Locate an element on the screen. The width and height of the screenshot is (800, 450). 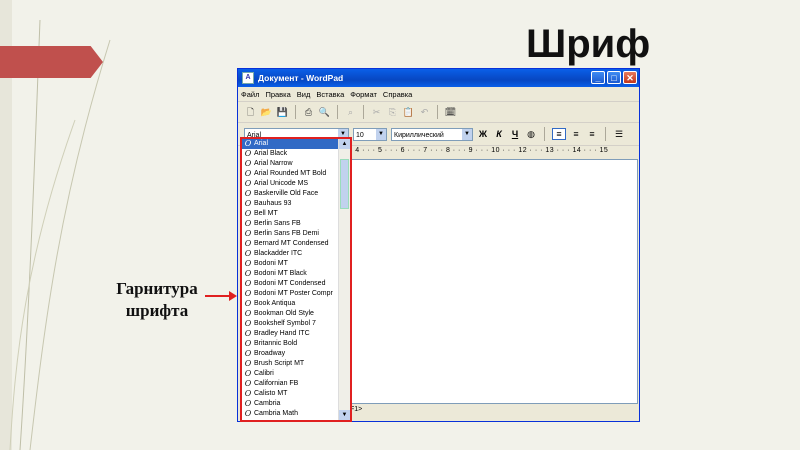
font-list-item: O Bodoni MT Black is located at coordinates (290, 274).